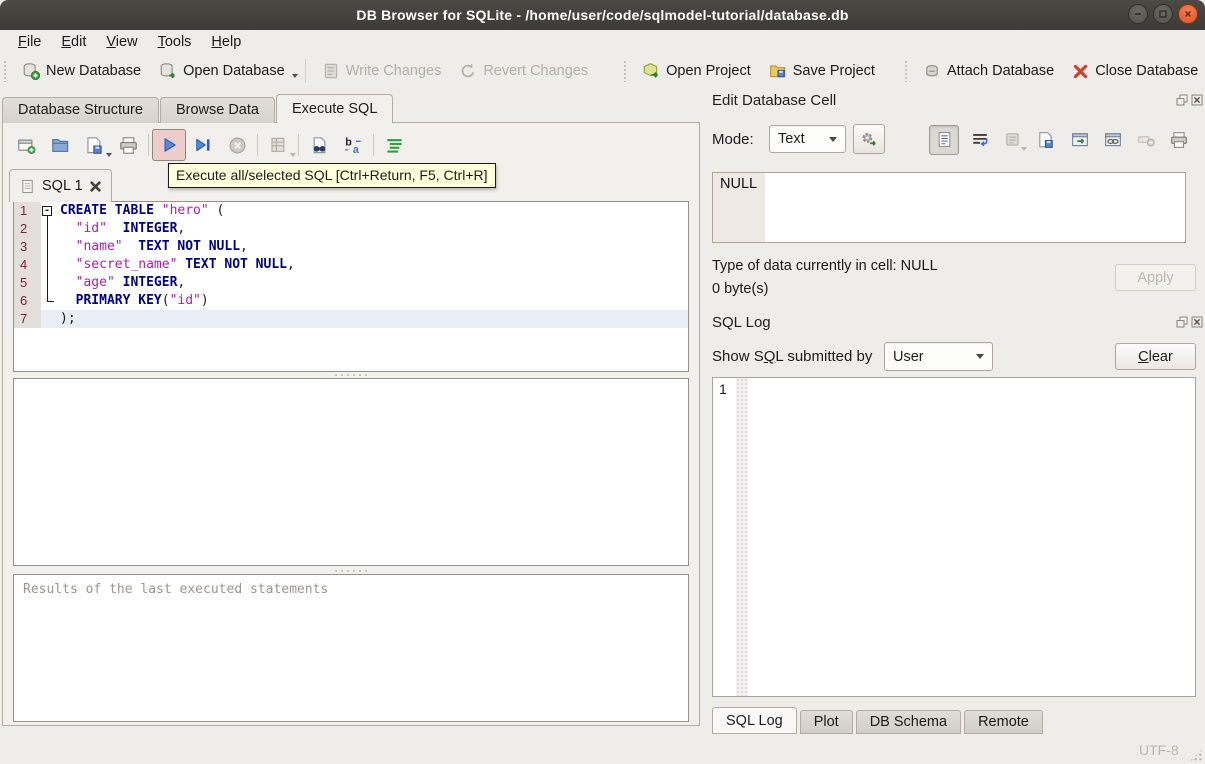  What do you see at coordinates (754, 720) in the screenshot?
I see `dock-tab-sql-log: SQL Log` at bounding box center [754, 720].